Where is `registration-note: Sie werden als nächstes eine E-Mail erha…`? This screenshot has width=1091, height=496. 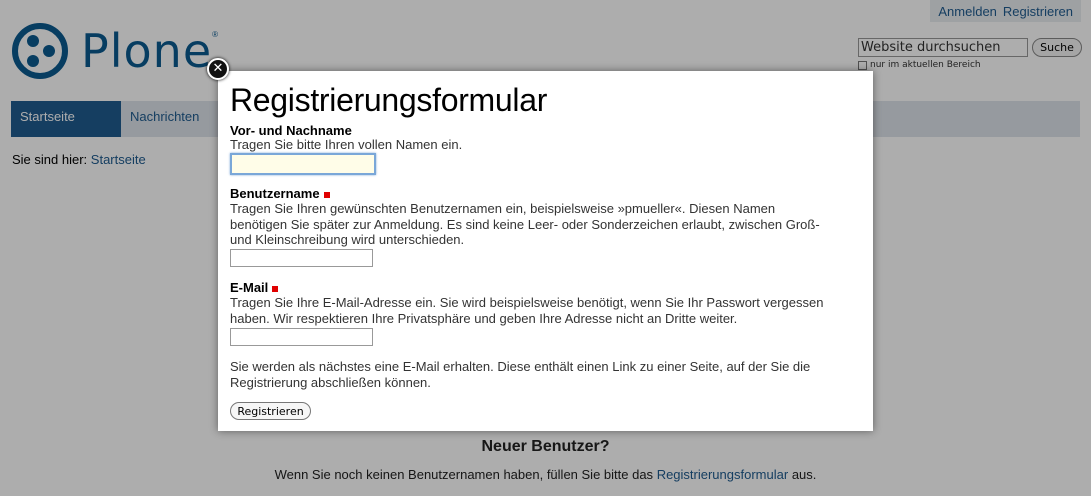 registration-note: Sie werden als nächstes eine E-Mail erha… is located at coordinates (520, 374).